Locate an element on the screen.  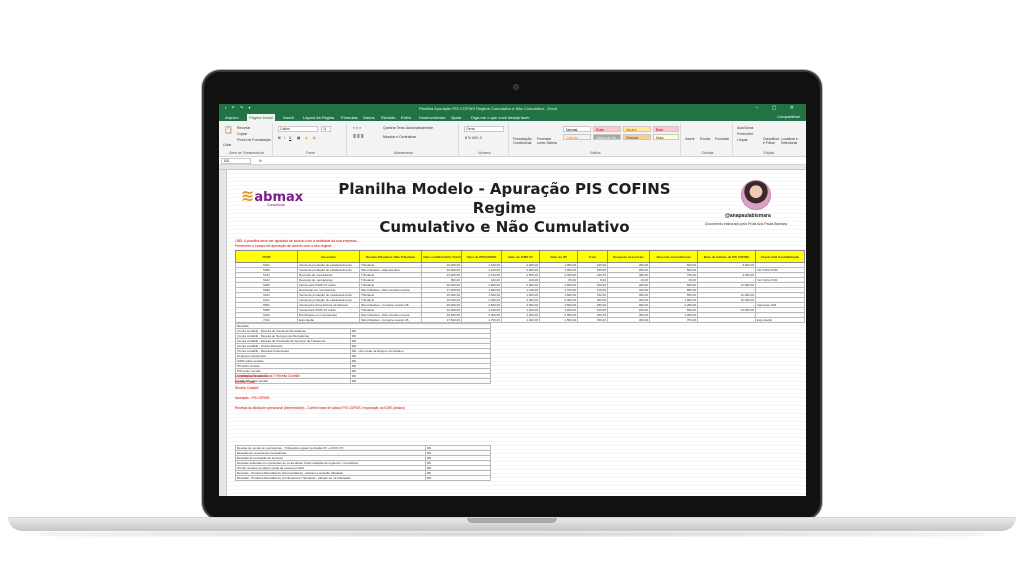
column-header: Valor do ICMS ST is located at coordinates (520, 256).